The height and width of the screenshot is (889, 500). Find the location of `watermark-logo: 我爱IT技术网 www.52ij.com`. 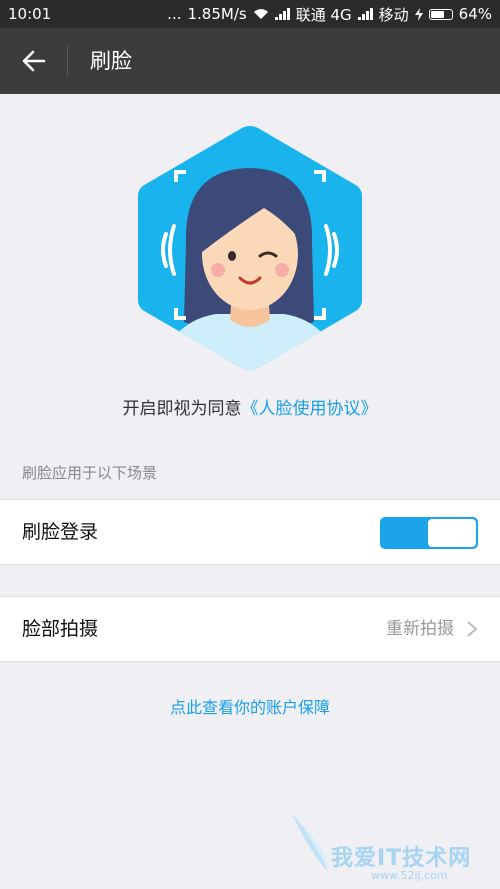

watermark-logo: 我爱IT技术网 www.52ij.com is located at coordinates (394, 850).